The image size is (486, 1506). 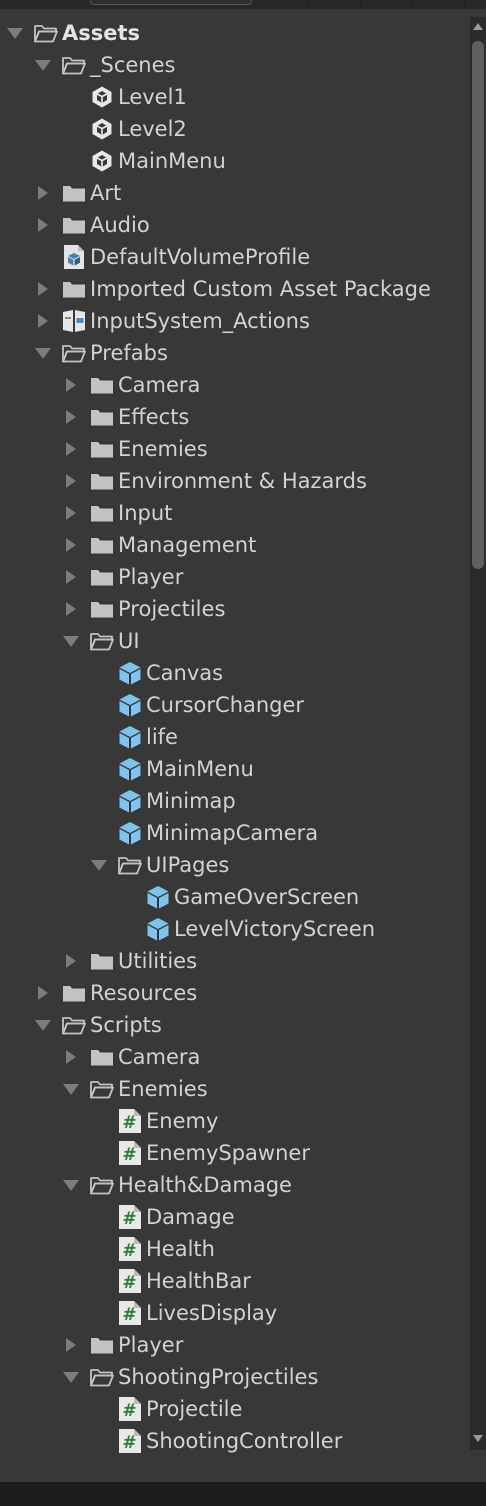 I want to click on tree-row: Health&Damage, so click(x=235, y=1185).